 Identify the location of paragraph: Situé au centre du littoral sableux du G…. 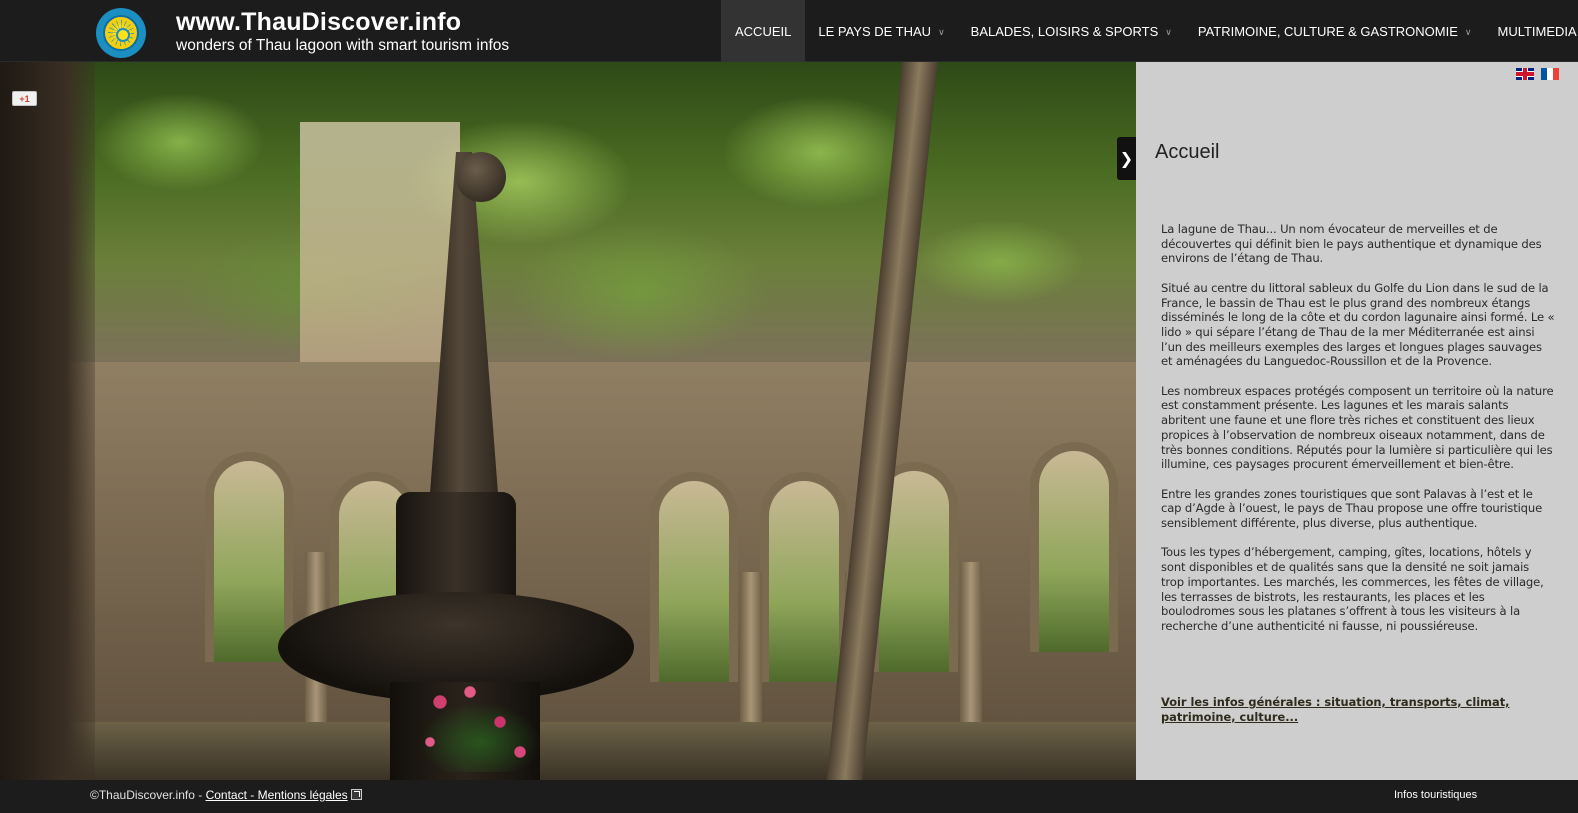
(1358, 324).